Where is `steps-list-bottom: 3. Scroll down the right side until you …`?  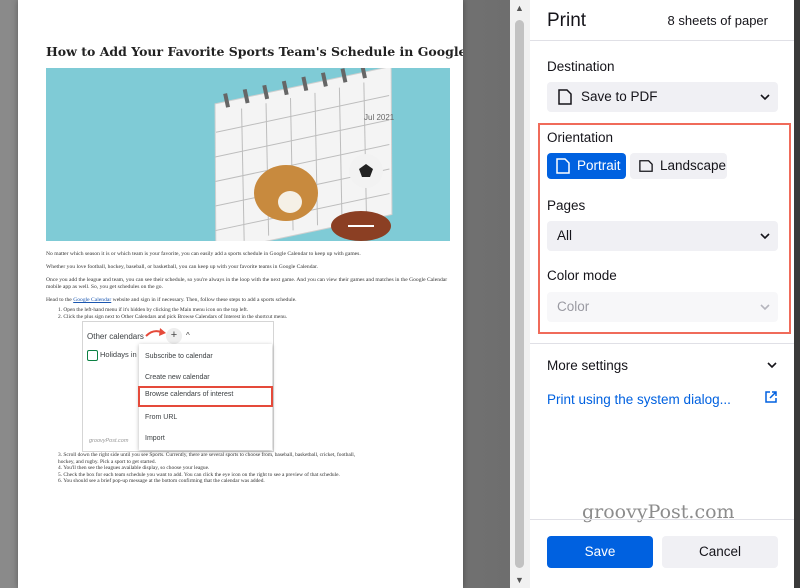 steps-list-bottom: 3. Scroll down the right side until you … is located at coordinates (258, 468).